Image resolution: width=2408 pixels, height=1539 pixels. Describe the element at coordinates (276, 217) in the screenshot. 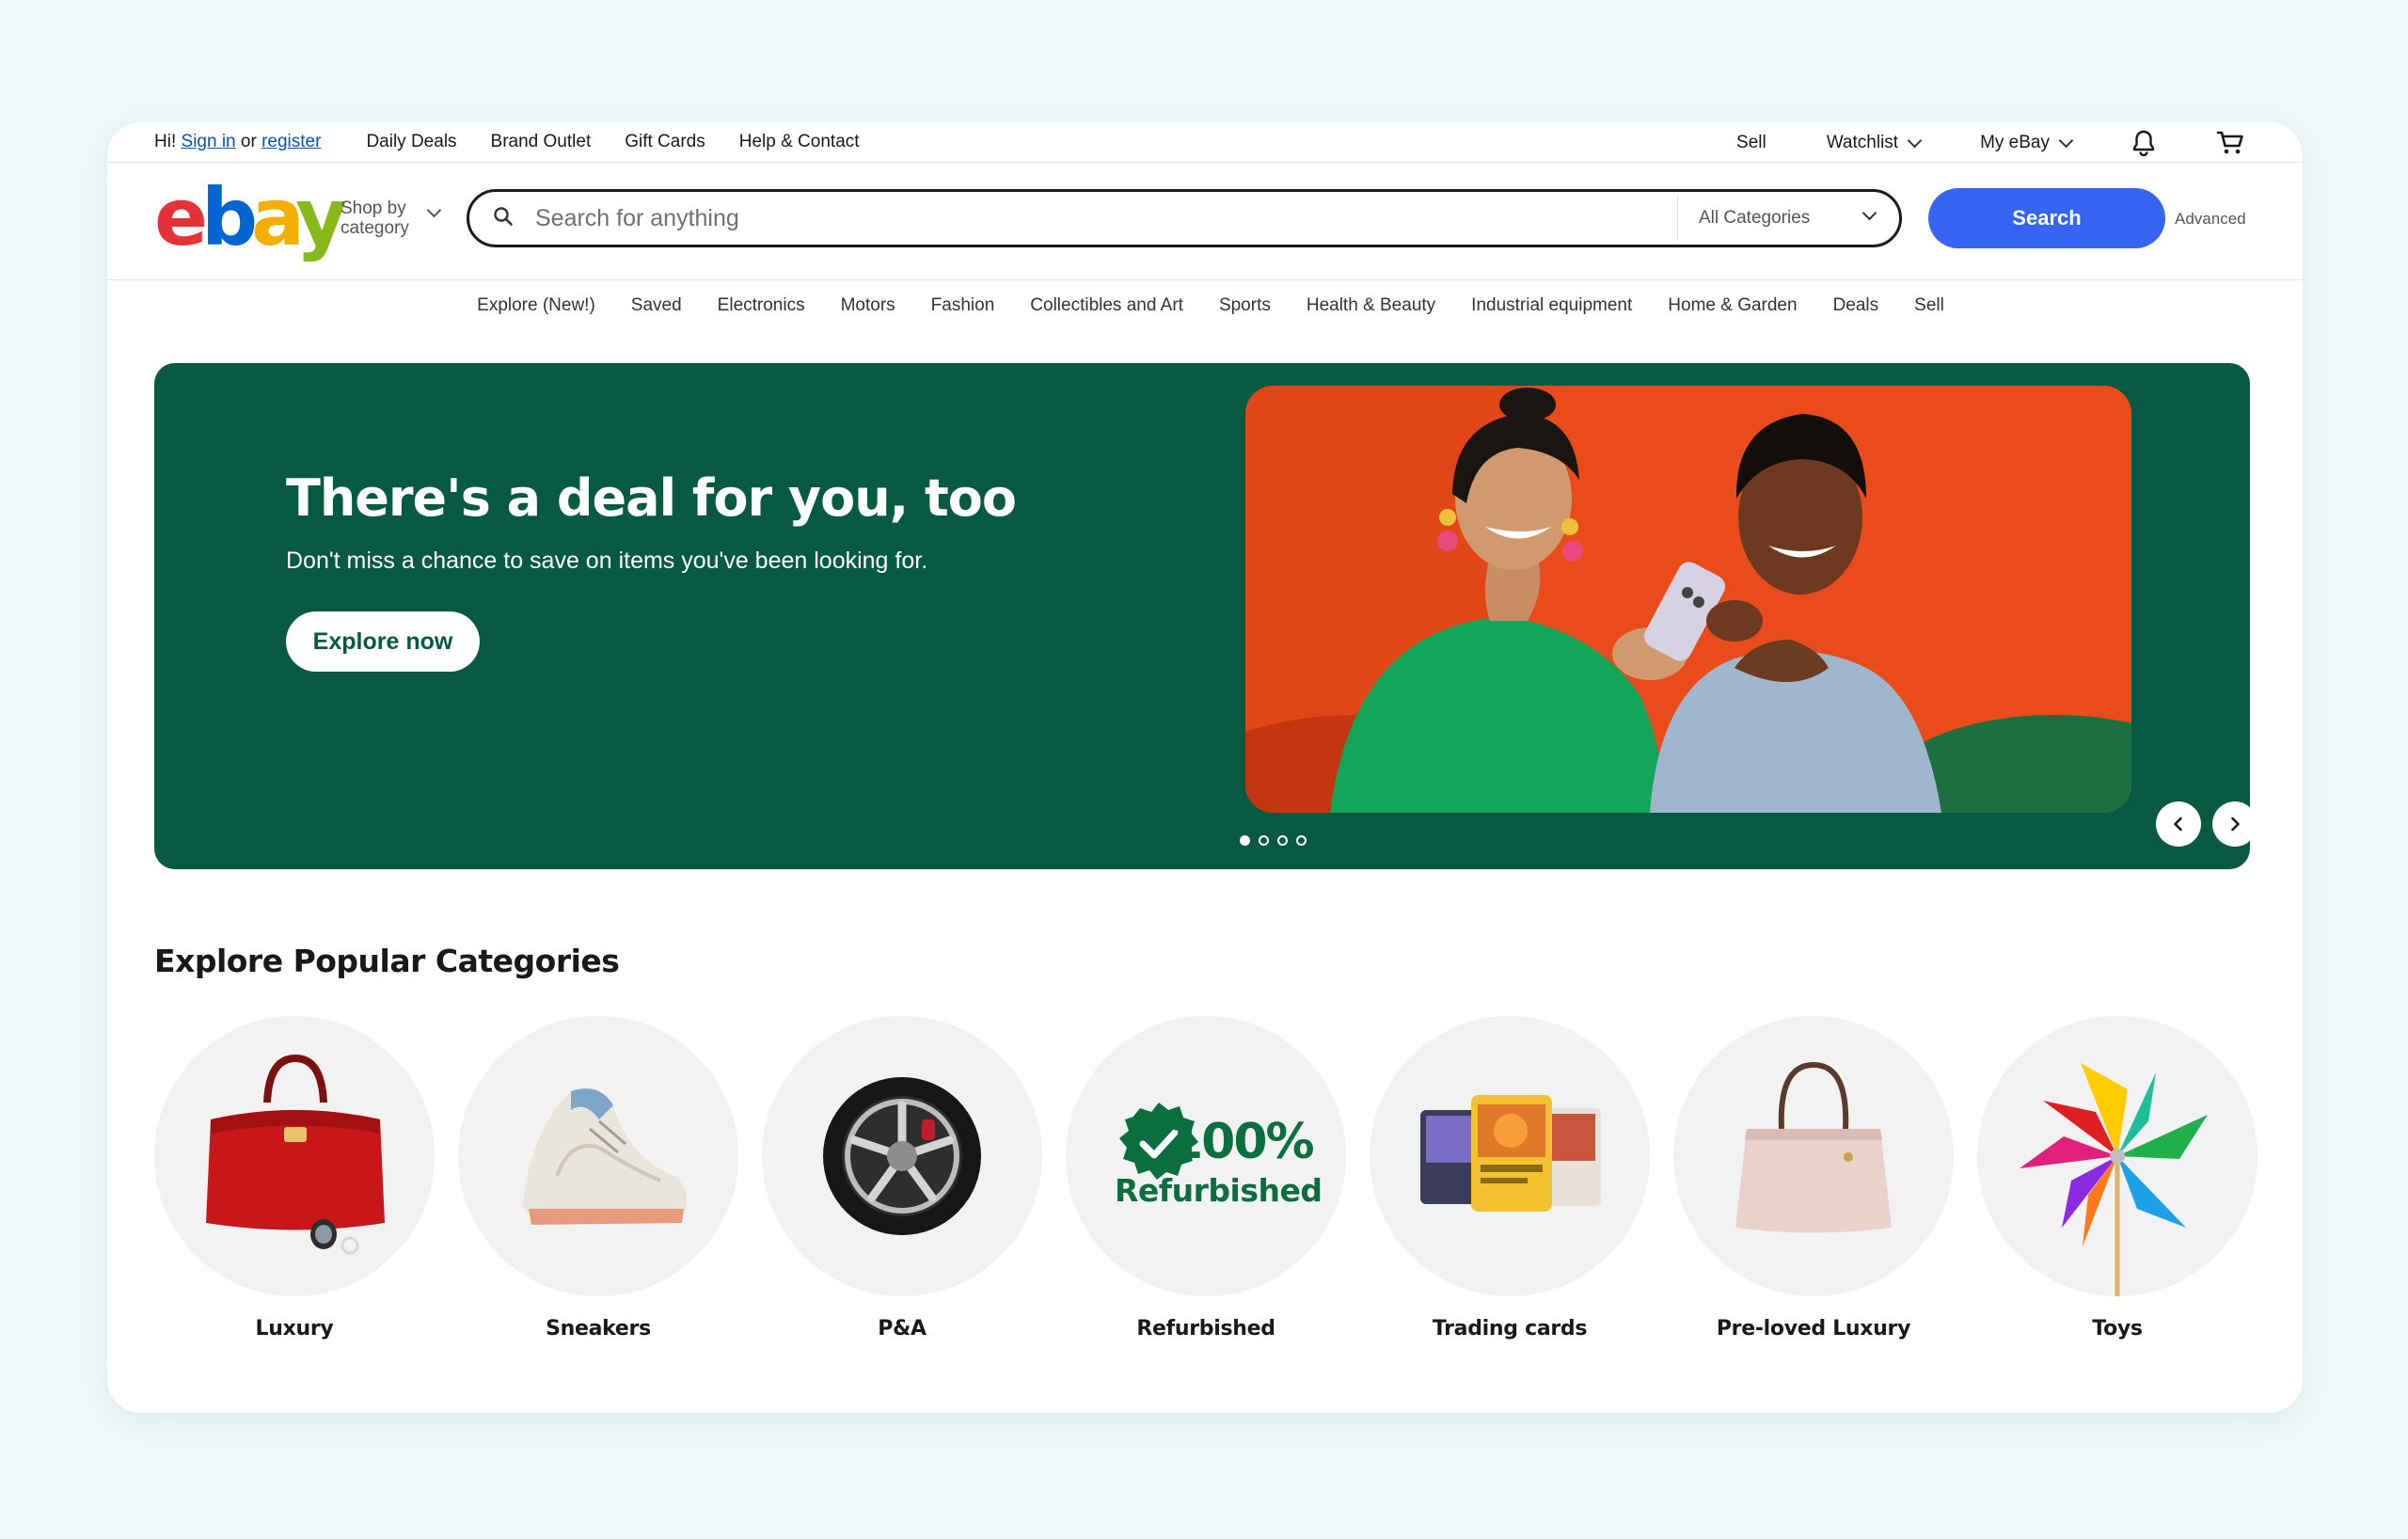

I see `logo-letter-a: a` at that location.